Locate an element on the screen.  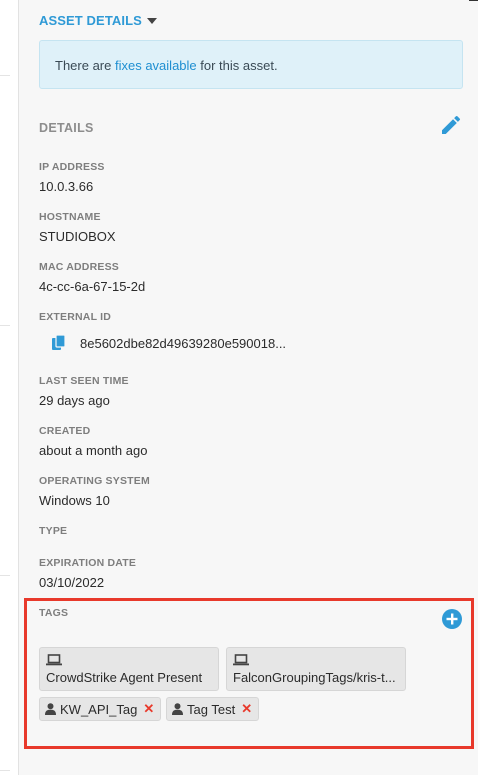
operating-system-label: OPERATING SYSTEM is located at coordinates (94, 481).